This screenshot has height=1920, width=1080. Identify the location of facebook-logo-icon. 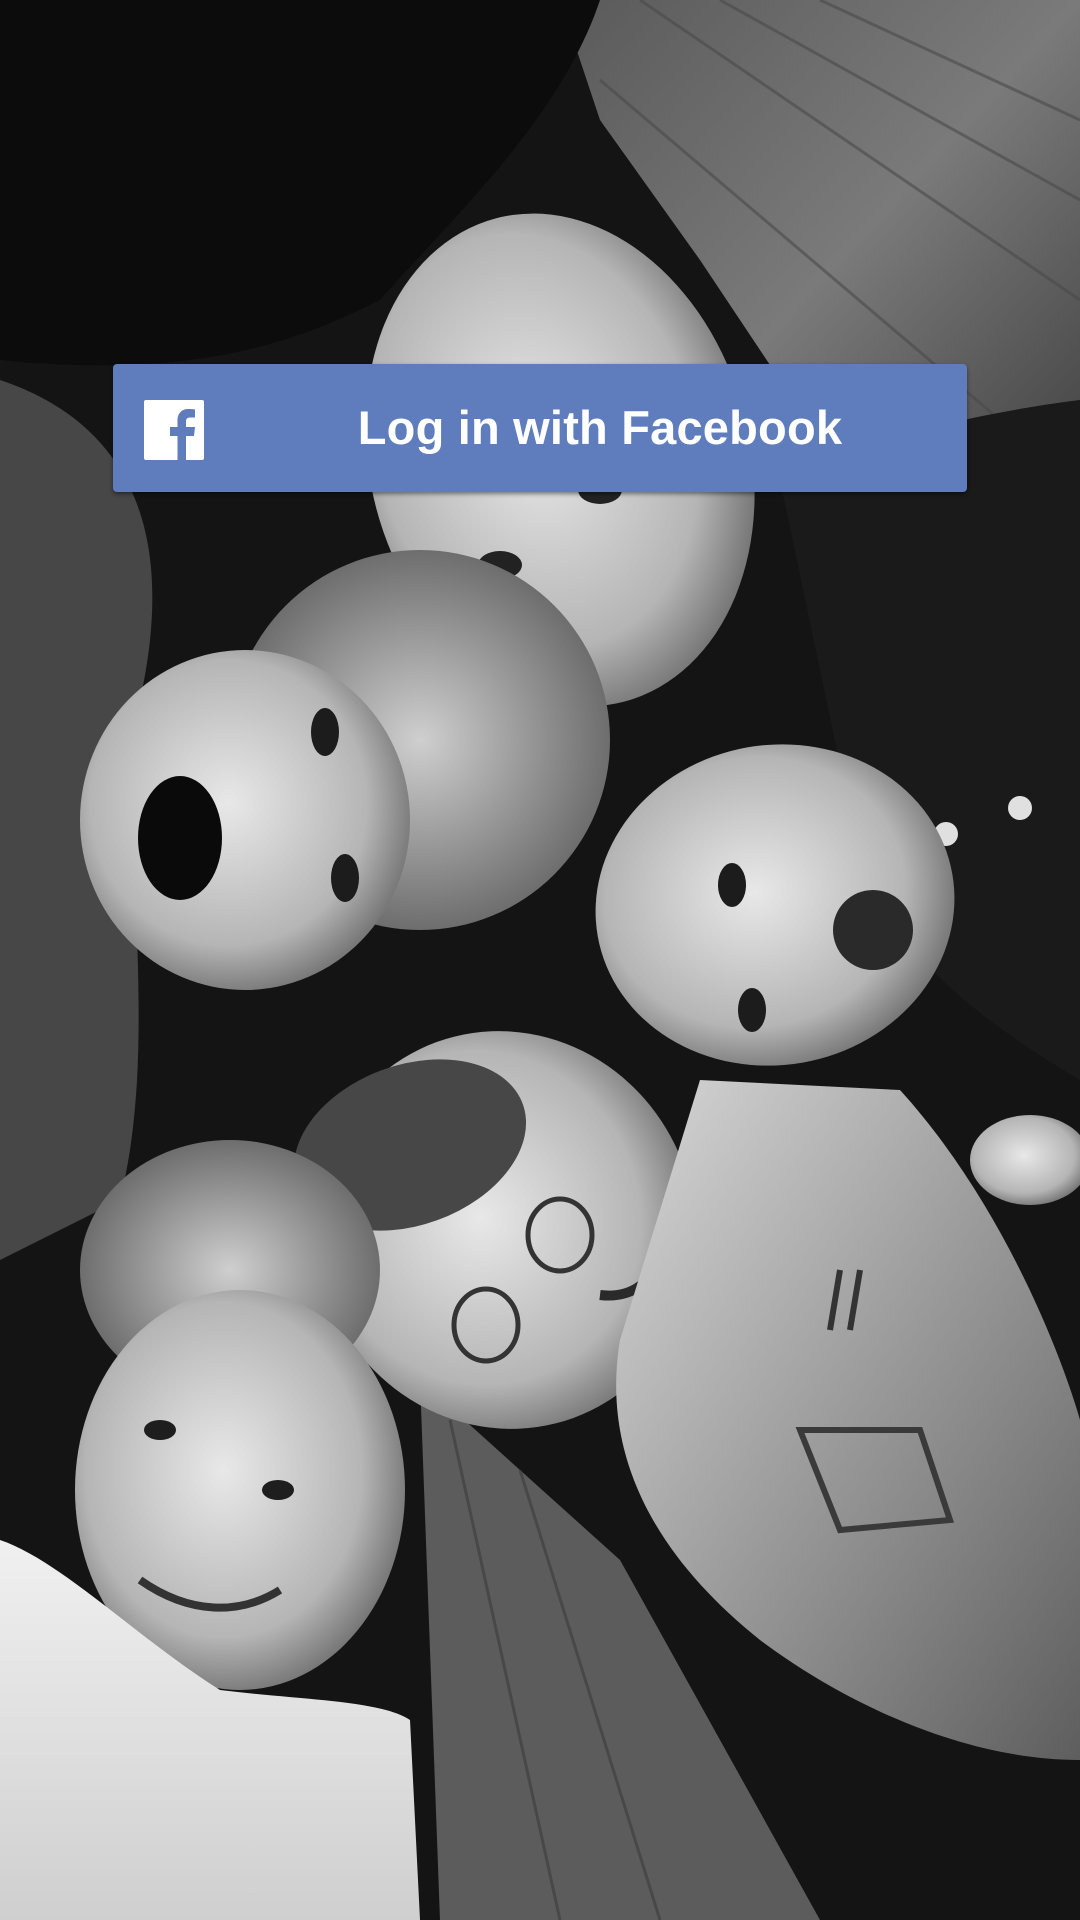
(174, 430).